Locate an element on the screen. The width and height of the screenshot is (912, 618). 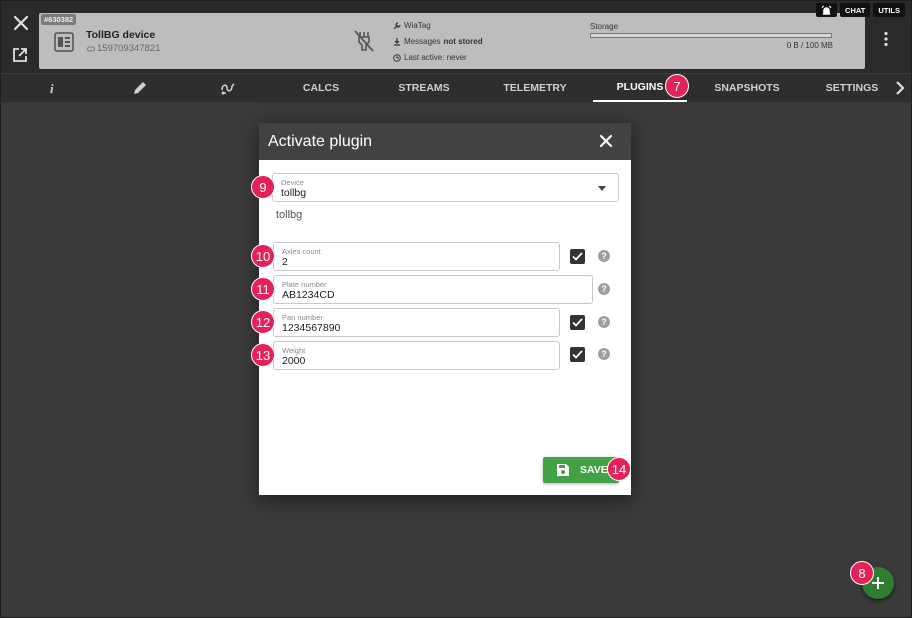
device-id-badge: #630382 is located at coordinates (59, 19).